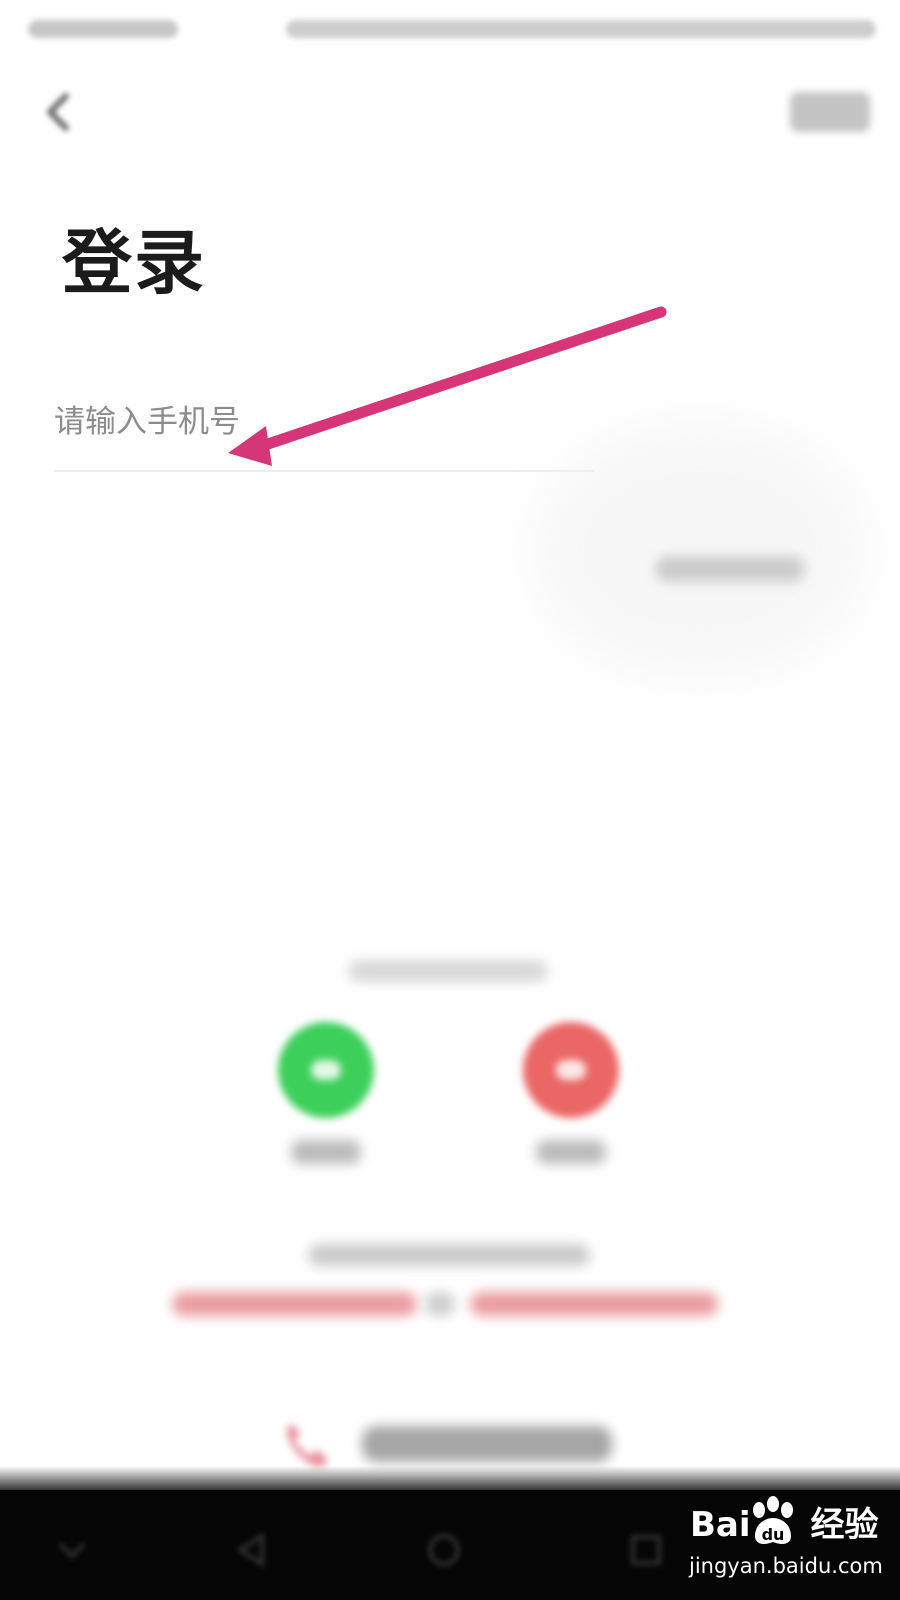  Describe the element at coordinates (440, 1304) in the screenshot. I see `agreement-conjunction` at that location.